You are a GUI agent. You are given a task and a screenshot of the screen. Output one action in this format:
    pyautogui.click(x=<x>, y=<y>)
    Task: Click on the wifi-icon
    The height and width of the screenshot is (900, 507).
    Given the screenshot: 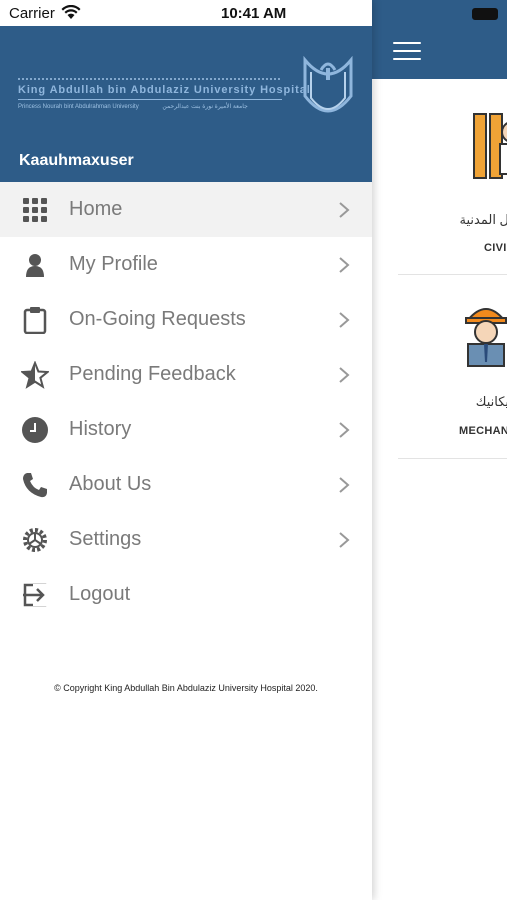 What is the action you would take?
    pyautogui.click(x=71, y=12)
    